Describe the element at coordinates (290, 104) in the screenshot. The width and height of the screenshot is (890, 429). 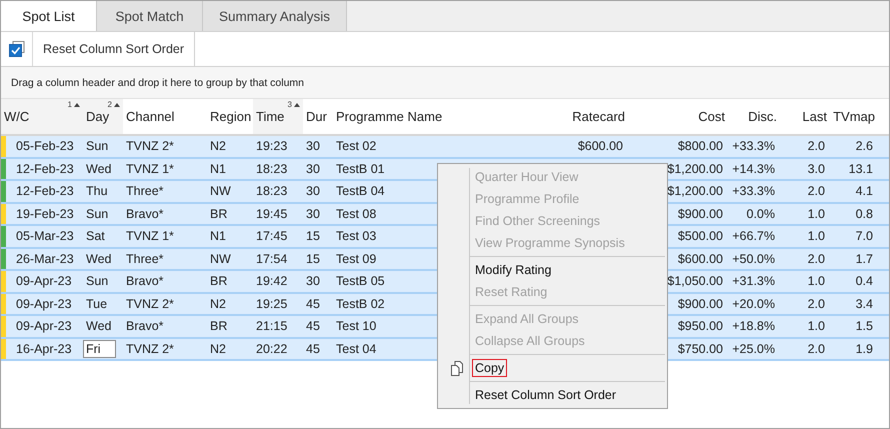
I see `sort-order: 3` at that location.